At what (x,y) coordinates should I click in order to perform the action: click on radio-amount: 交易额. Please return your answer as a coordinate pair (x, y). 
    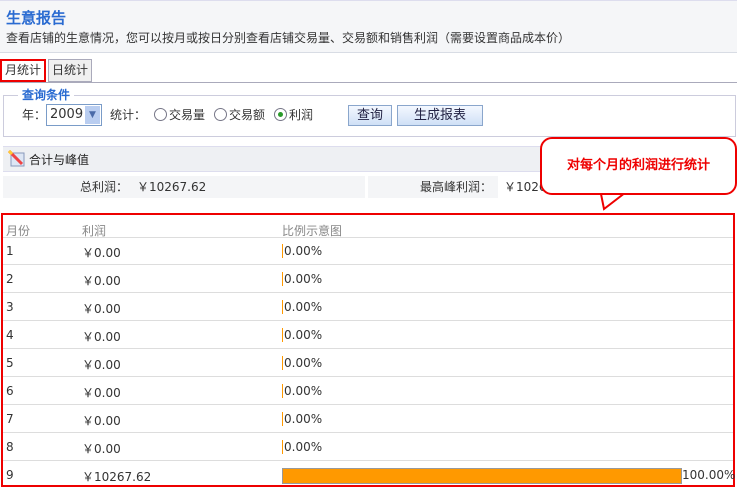
    Looking at the image, I should click on (239, 115).